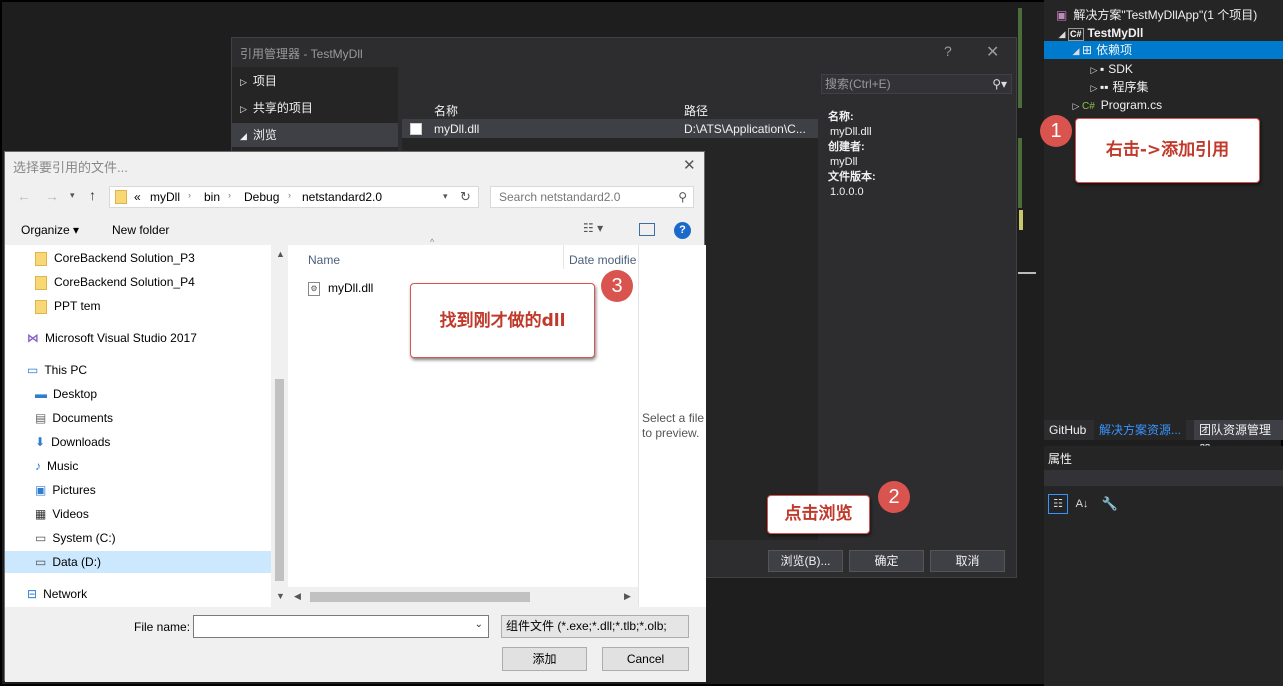 This screenshot has height=686, width=1283. What do you see at coordinates (65, 490) in the screenshot?
I see `nav-pictures: ▣ Pictures` at bounding box center [65, 490].